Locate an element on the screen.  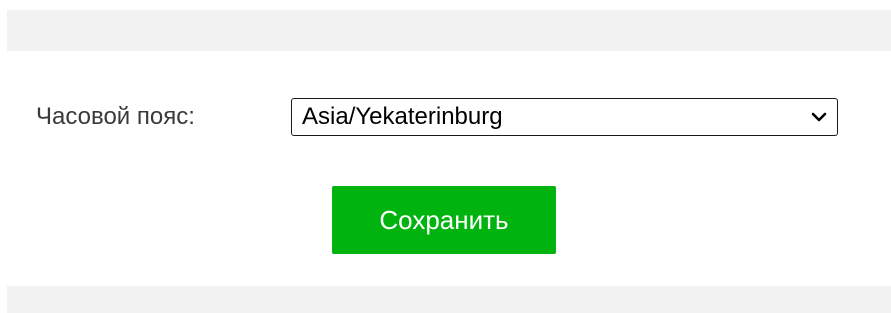
timezone-select-value: Asia/Yekaterinburg is located at coordinates (402, 116).